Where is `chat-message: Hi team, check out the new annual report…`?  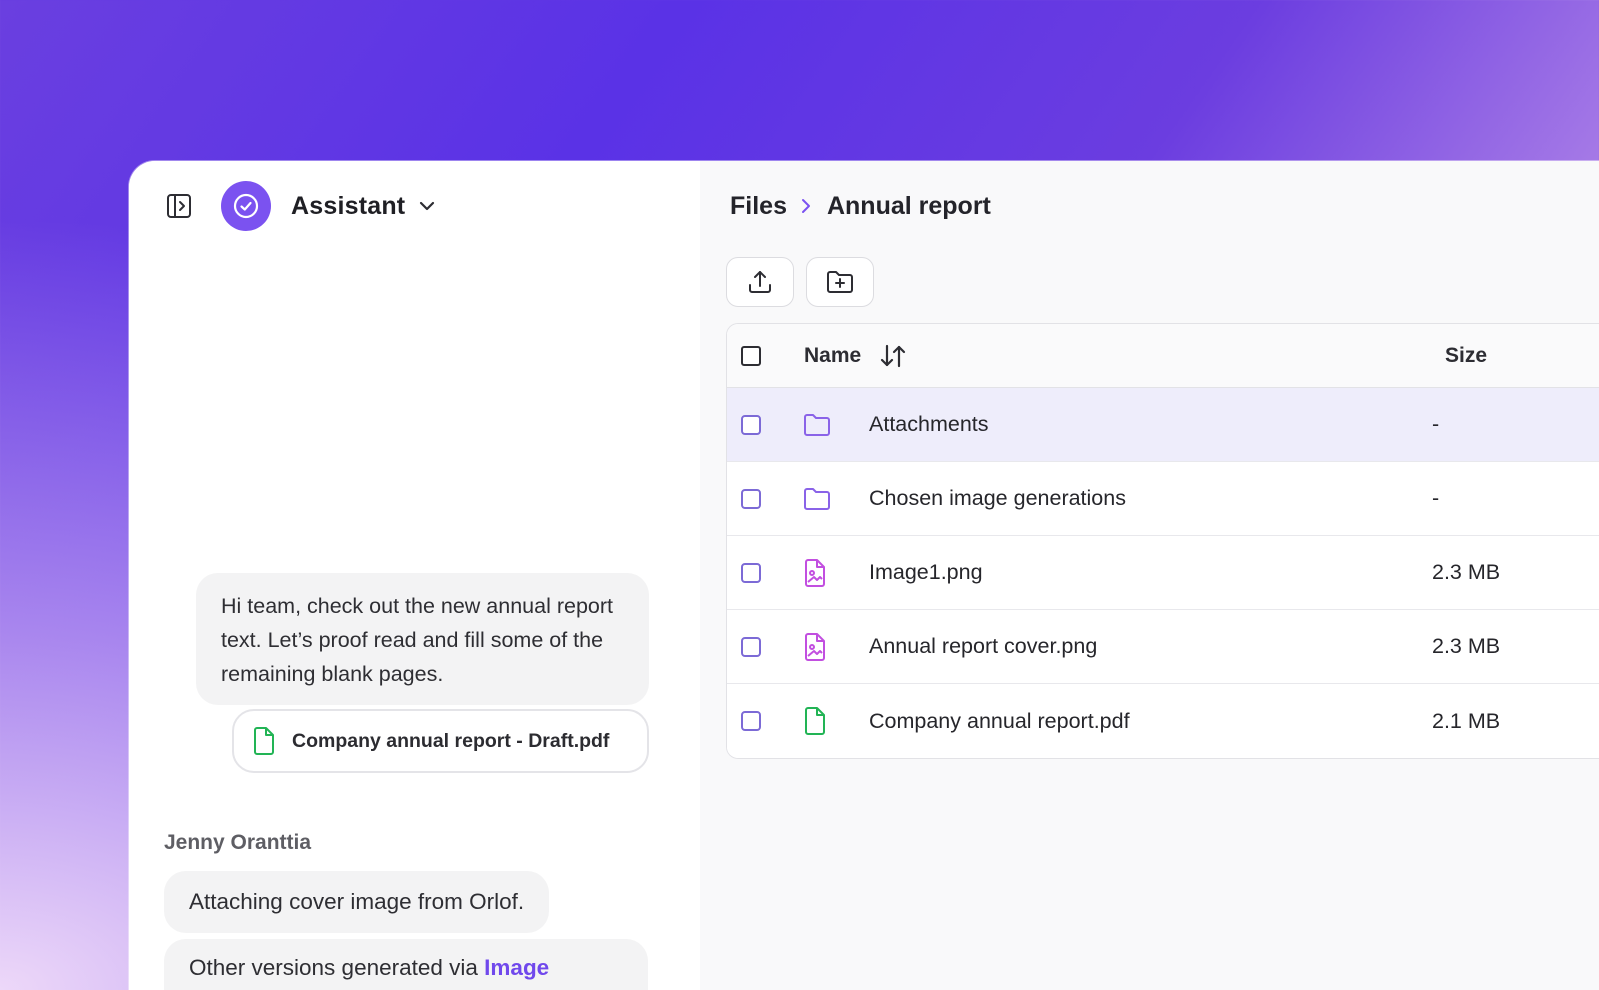
chat-message: Hi team, check out the new annual report… is located at coordinates (422, 639).